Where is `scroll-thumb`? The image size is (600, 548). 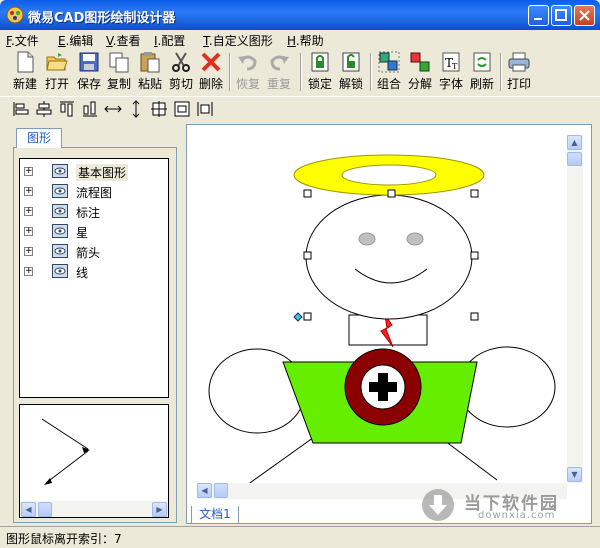 scroll-thumb is located at coordinates (45, 509).